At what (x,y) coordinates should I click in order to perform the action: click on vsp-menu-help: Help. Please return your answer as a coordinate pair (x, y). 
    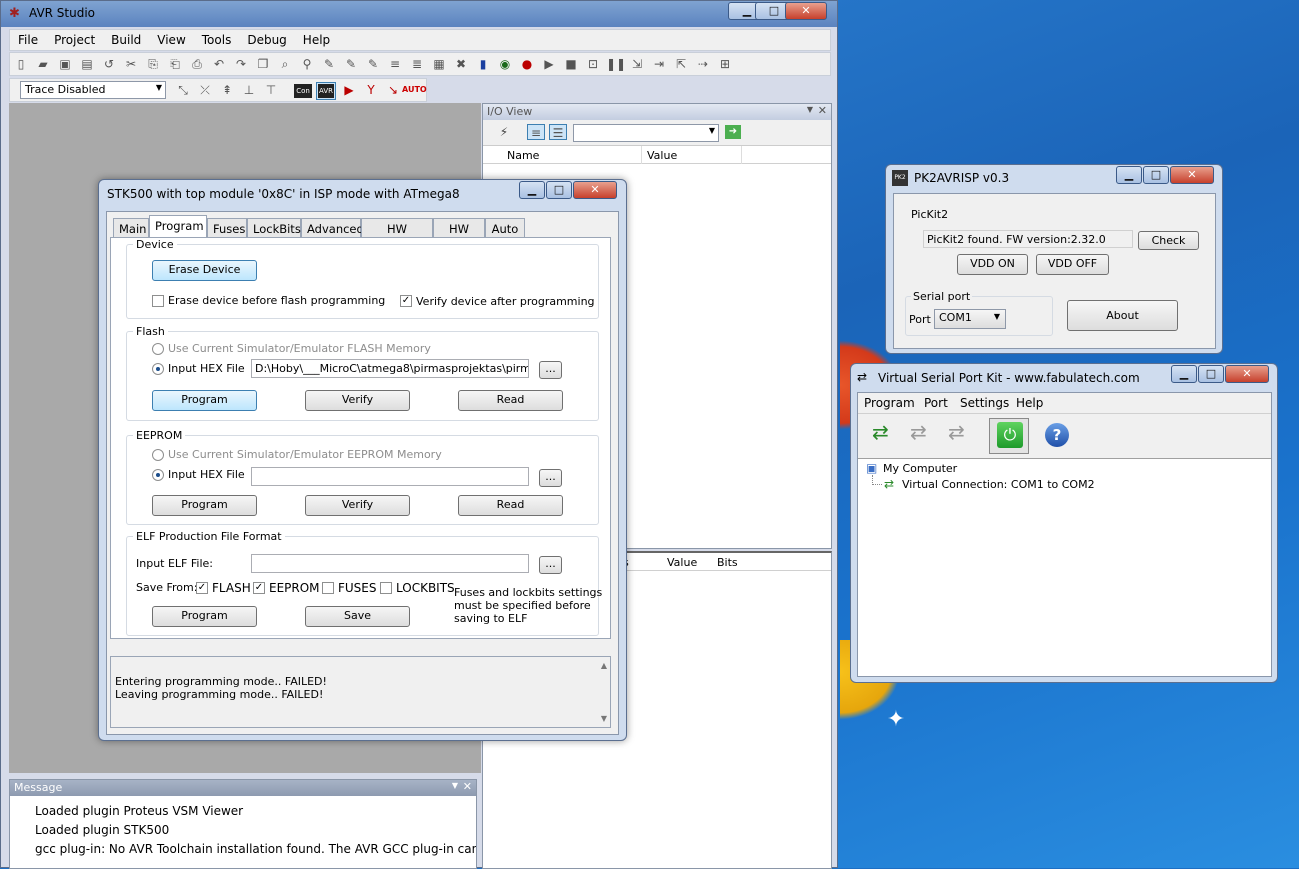
    Looking at the image, I should click on (1029, 403).